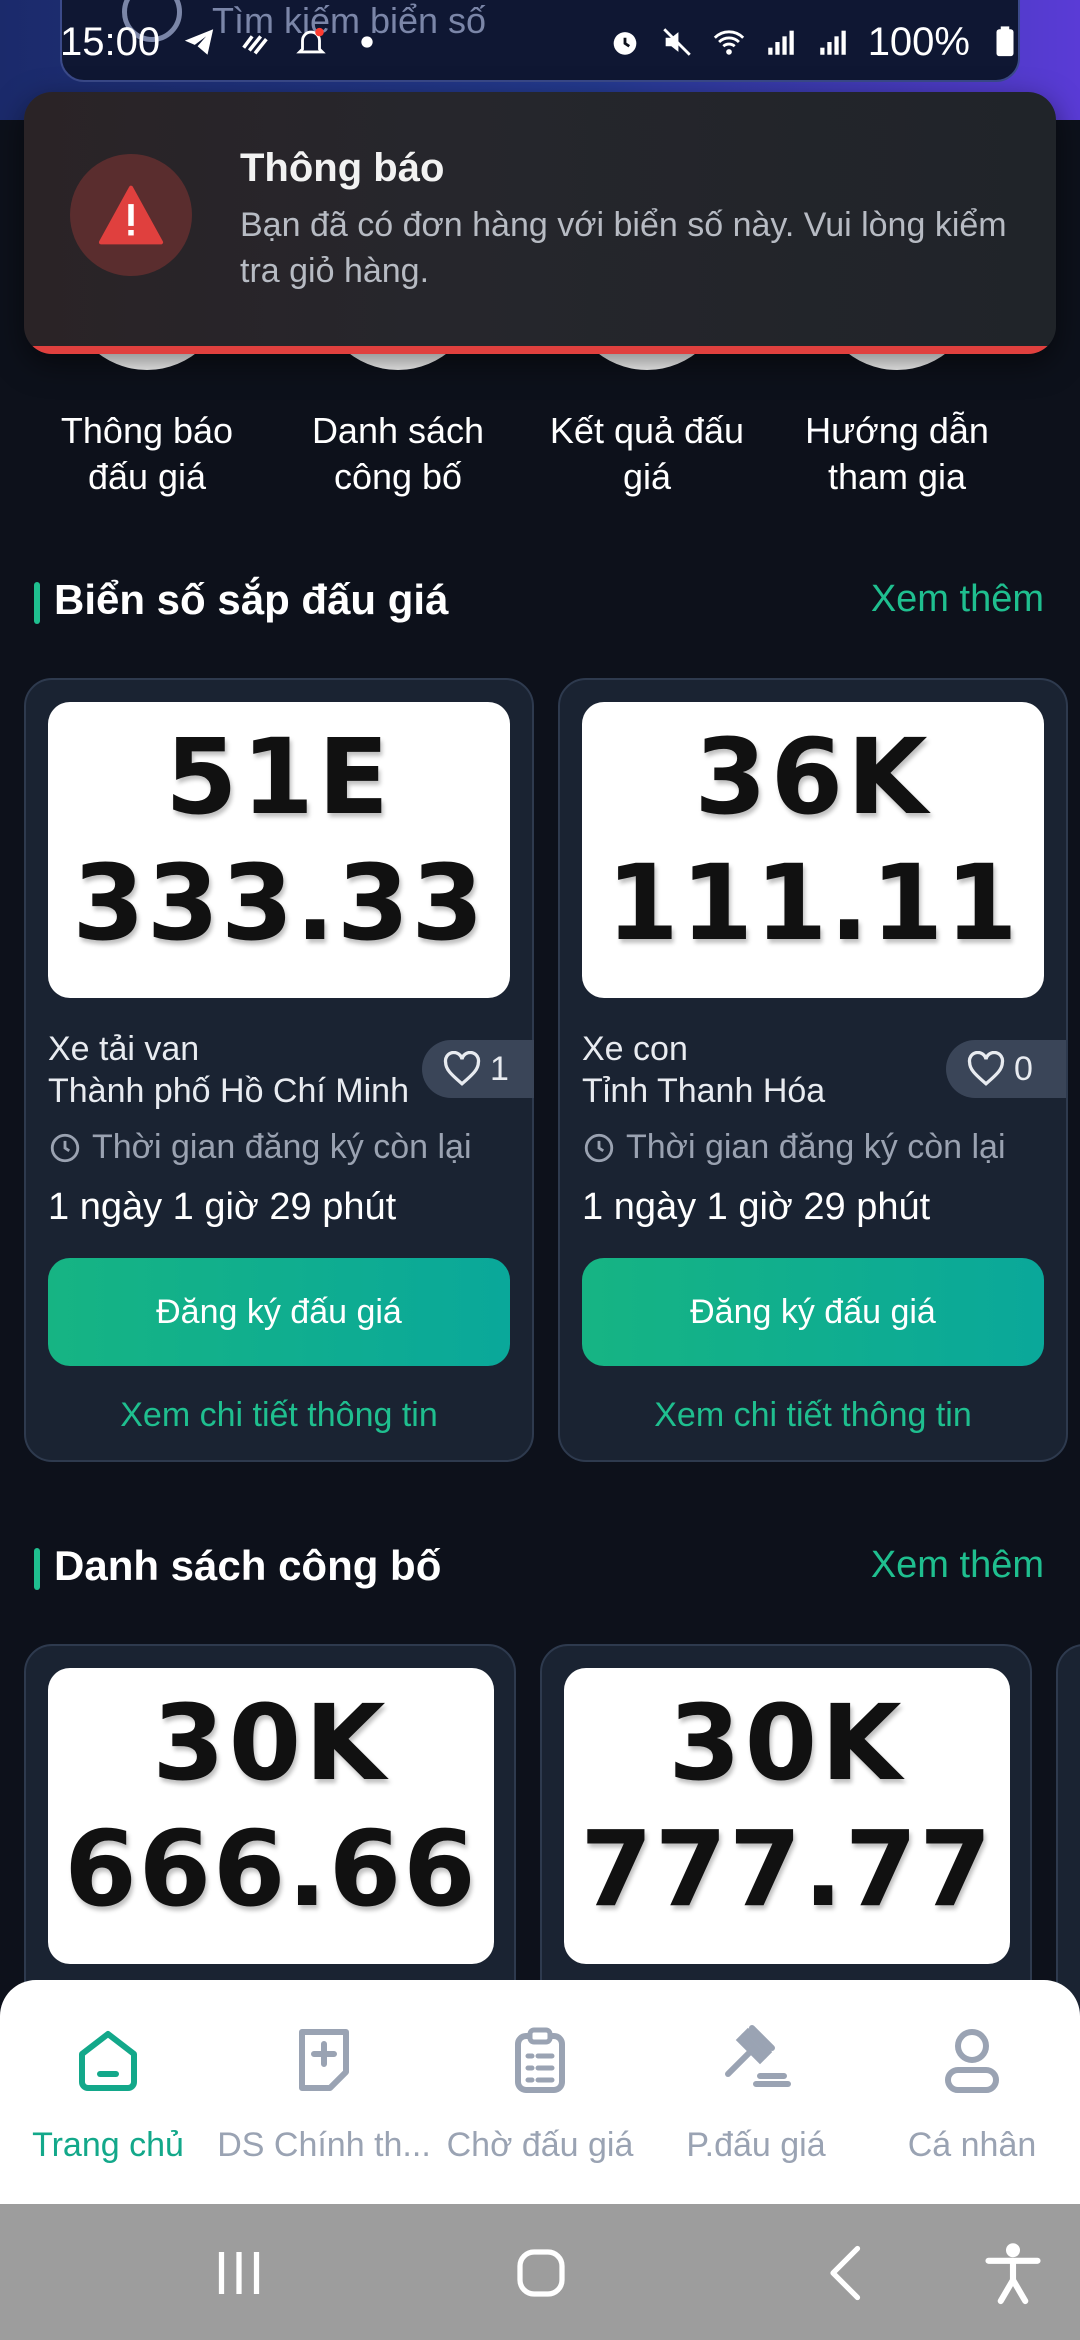 This screenshot has height=2340, width=1080. I want to click on license-plate: 51E 333.33, so click(279, 850).